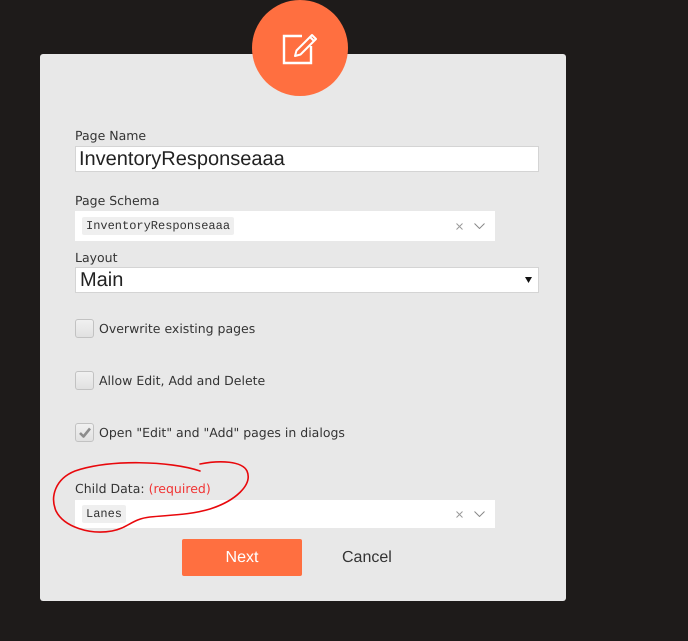 The width and height of the screenshot is (688, 641). What do you see at coordinates (222, 432) in the screenshot?
I see `checkbox-label: Open "Edit" and "Add" pages in dialogs` at bounding box center [222, 432].